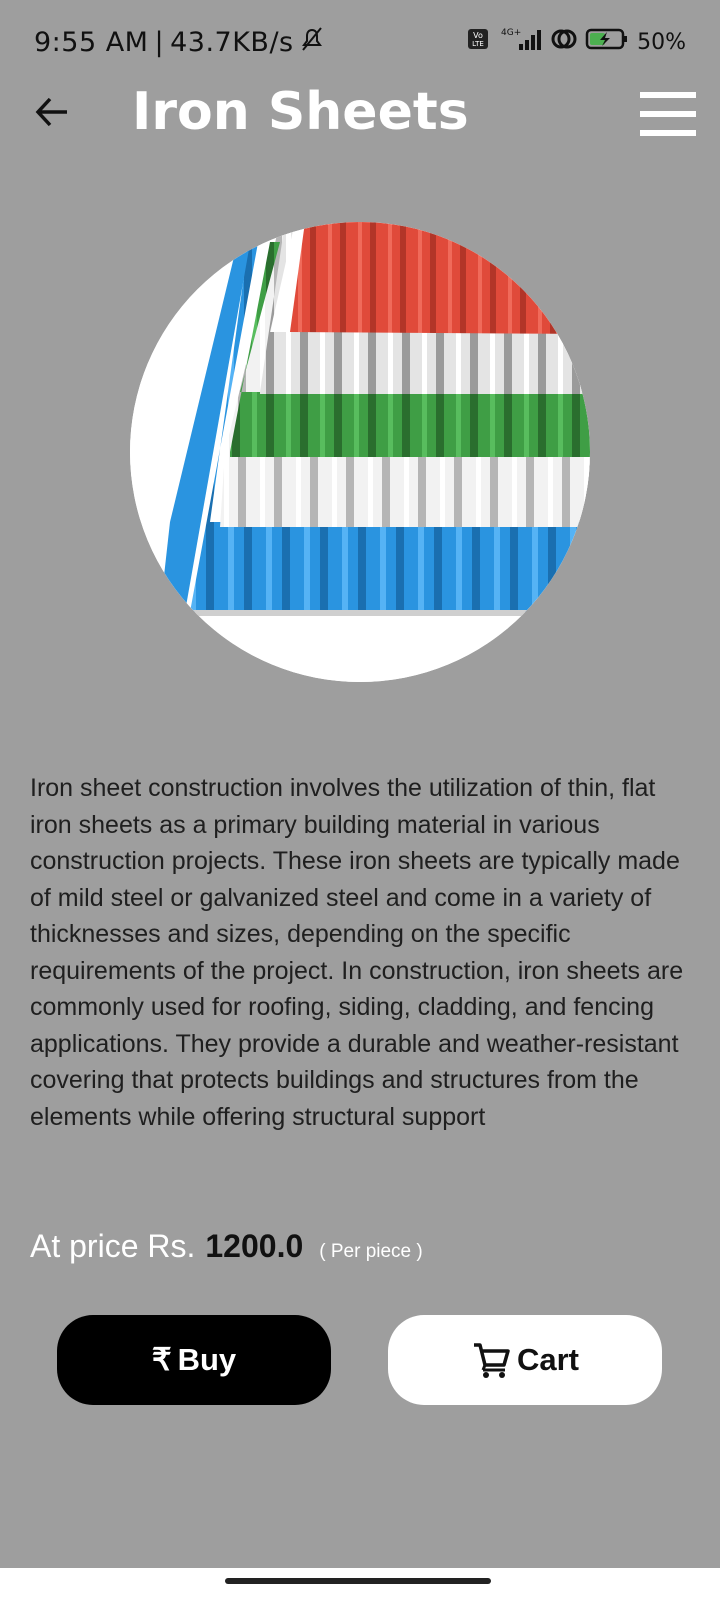  Describe the element at coordinates (91, 42) in the screenshot. I see `status-time: 9:55 AM` at that location.